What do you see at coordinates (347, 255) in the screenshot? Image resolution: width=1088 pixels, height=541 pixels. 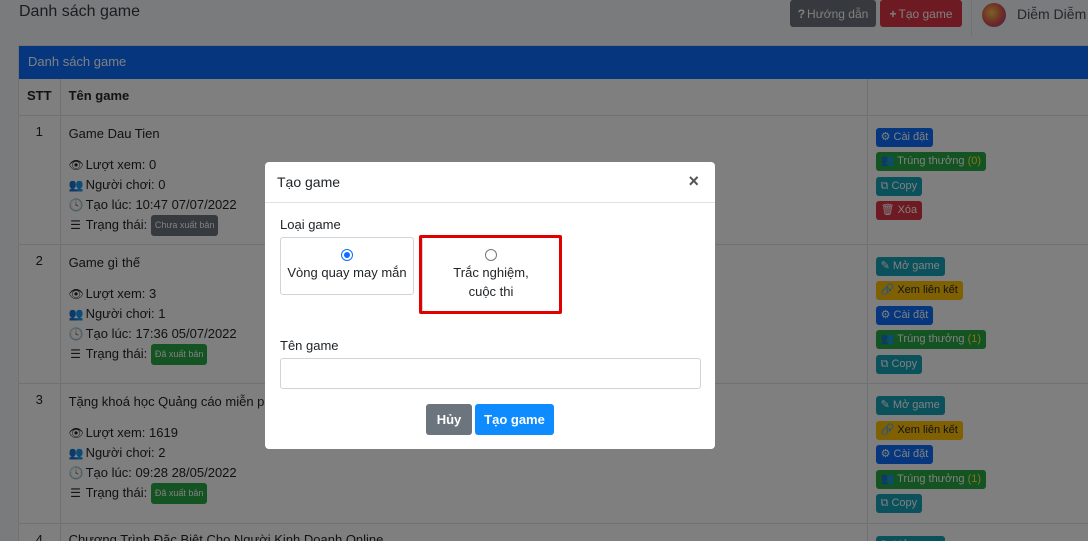 I see `radio-lucky-wheel` at bounding box center [347, 255].